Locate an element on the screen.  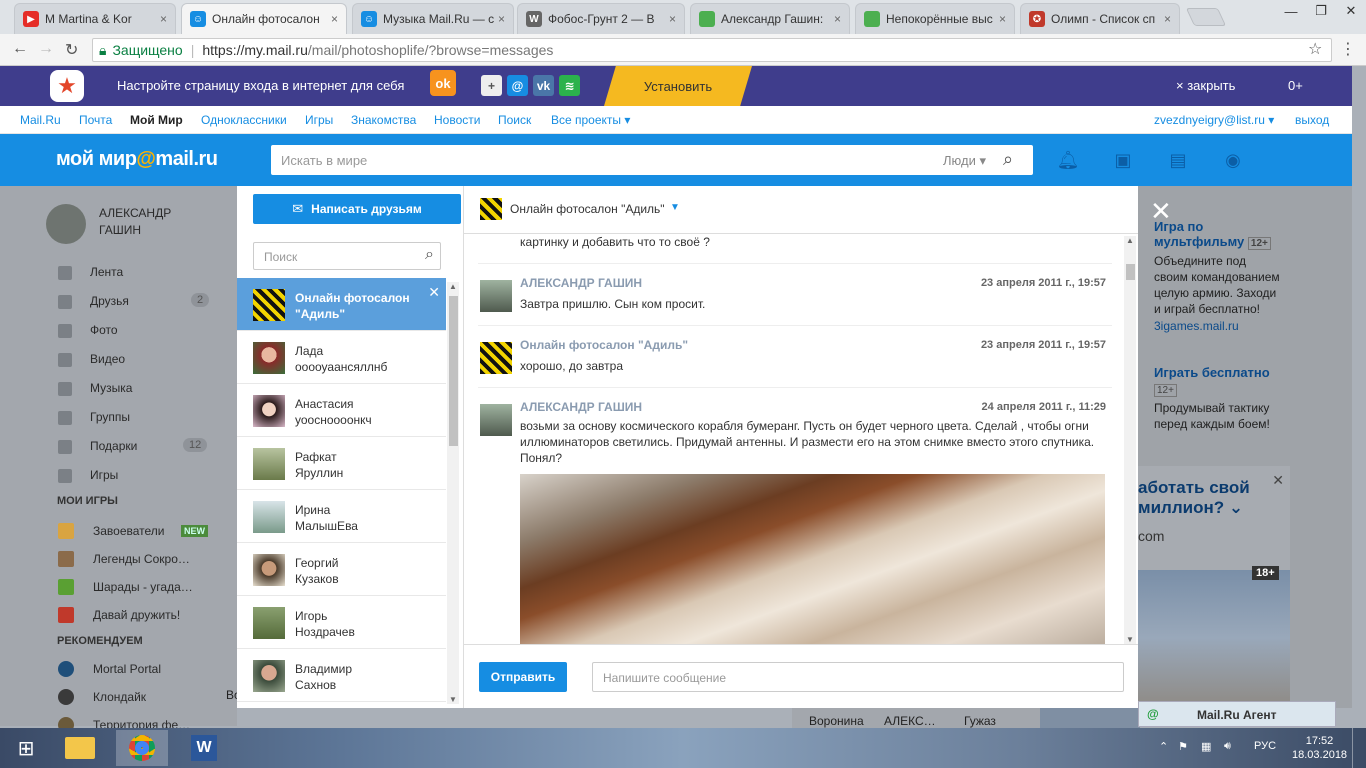
back-icon: ← is located at coordinates (20, 49).